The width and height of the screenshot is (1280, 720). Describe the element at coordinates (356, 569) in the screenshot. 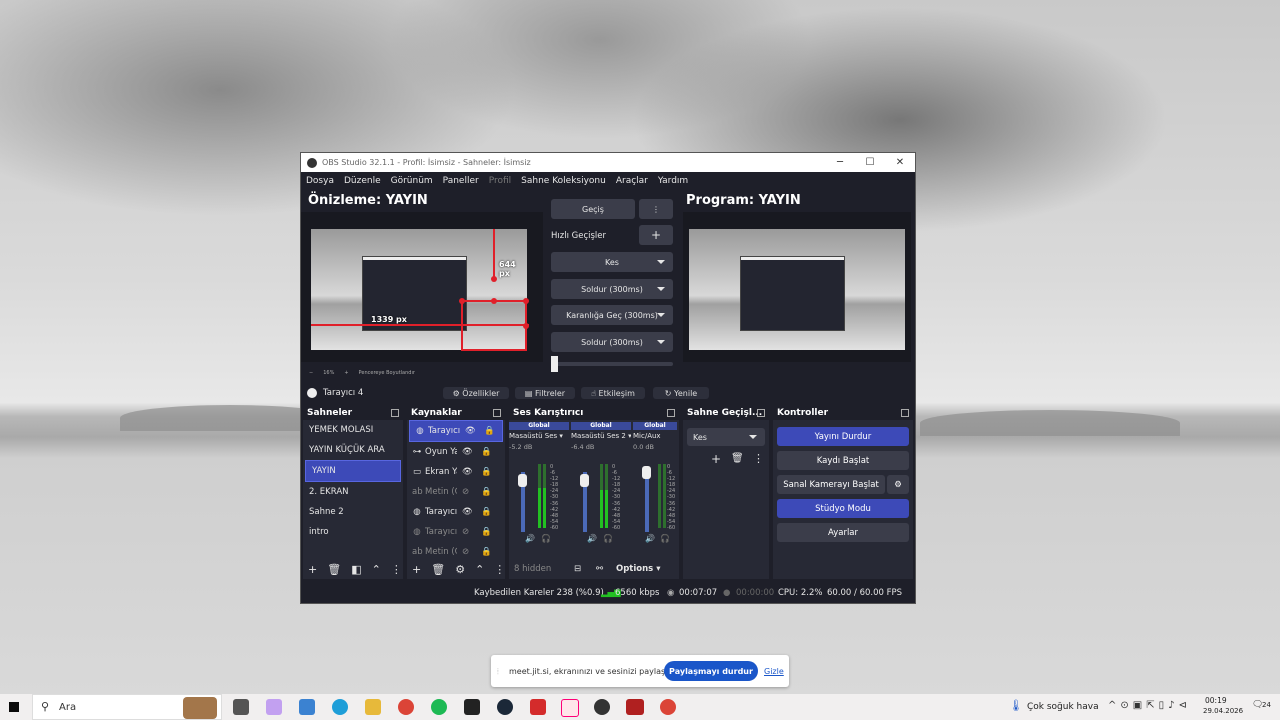

I see `filter-icon: ◧` at that location.